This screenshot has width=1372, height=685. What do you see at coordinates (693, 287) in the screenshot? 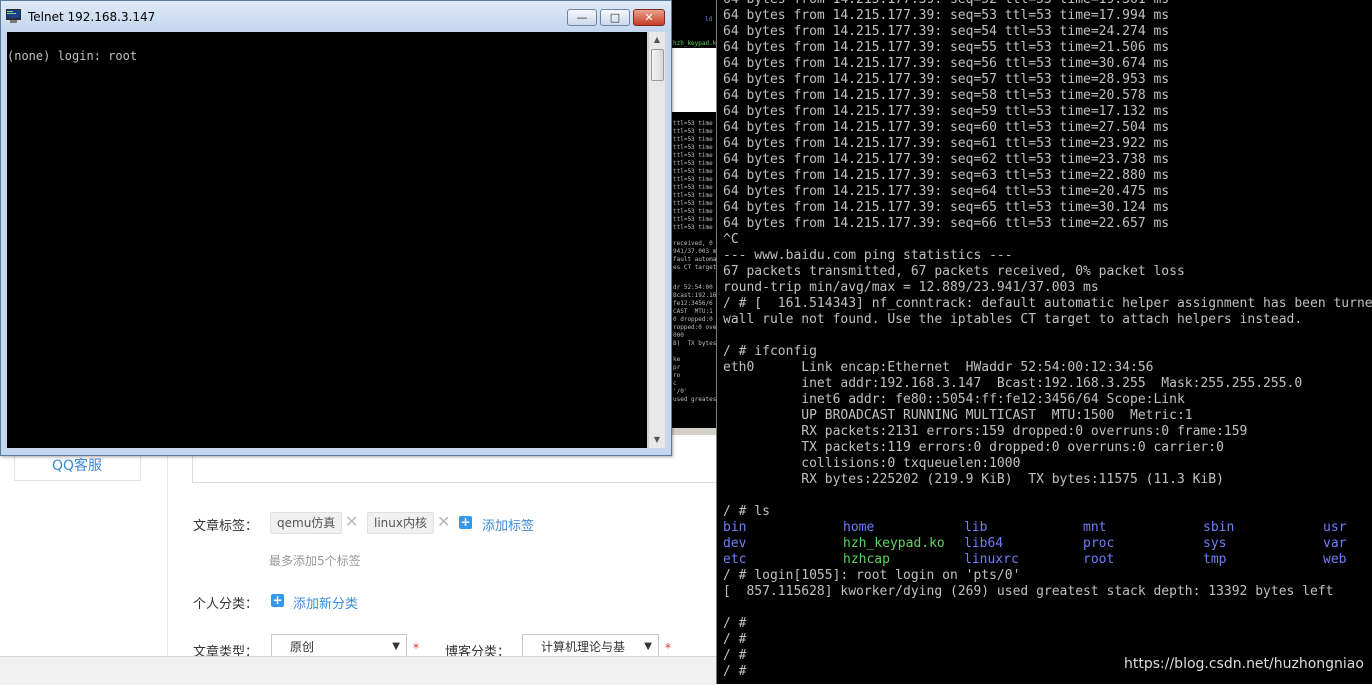
I see `mid-line: dr 52:54:00` at bounding box center [693, 287].